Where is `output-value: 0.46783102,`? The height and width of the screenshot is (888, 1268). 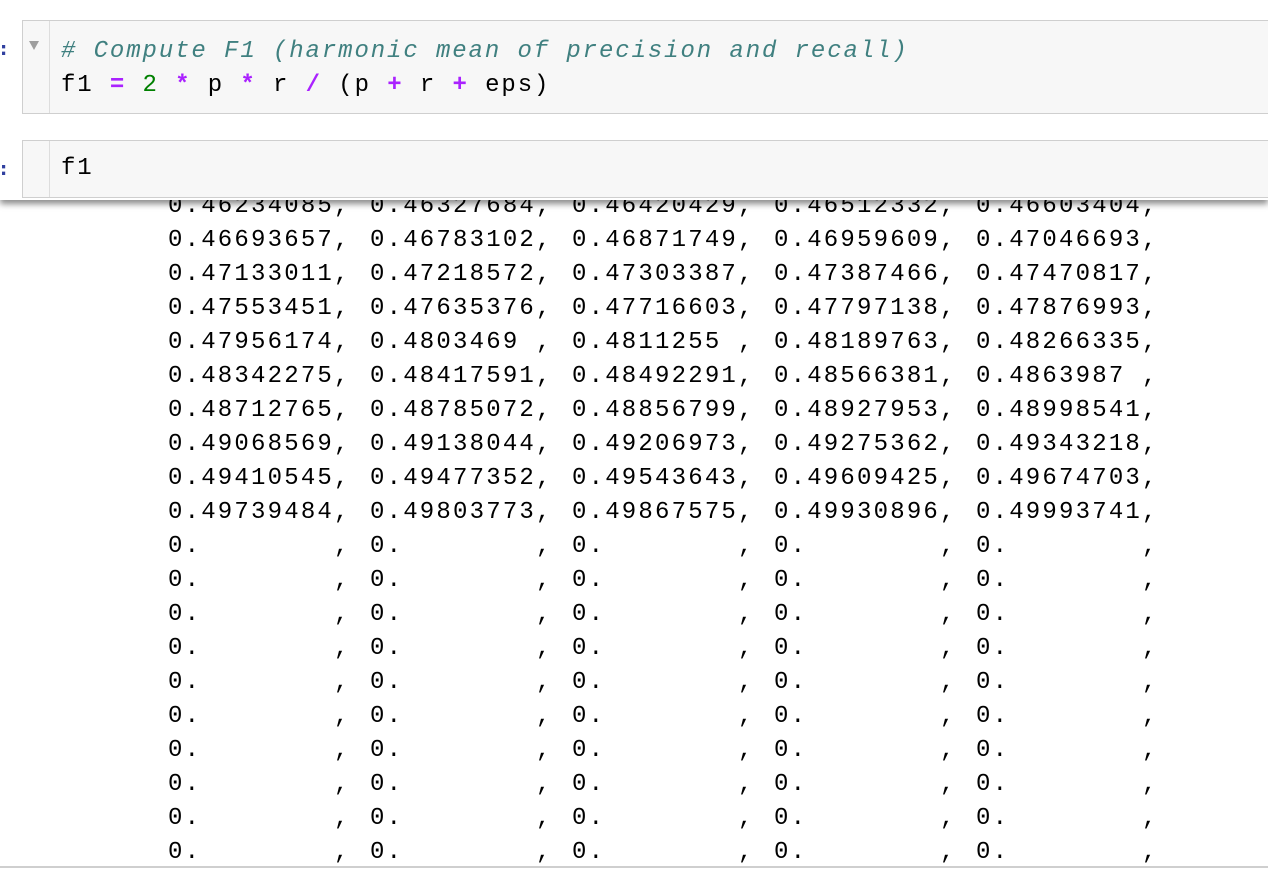
output-value: 0.46783102, is located at coordinates (461, 240).